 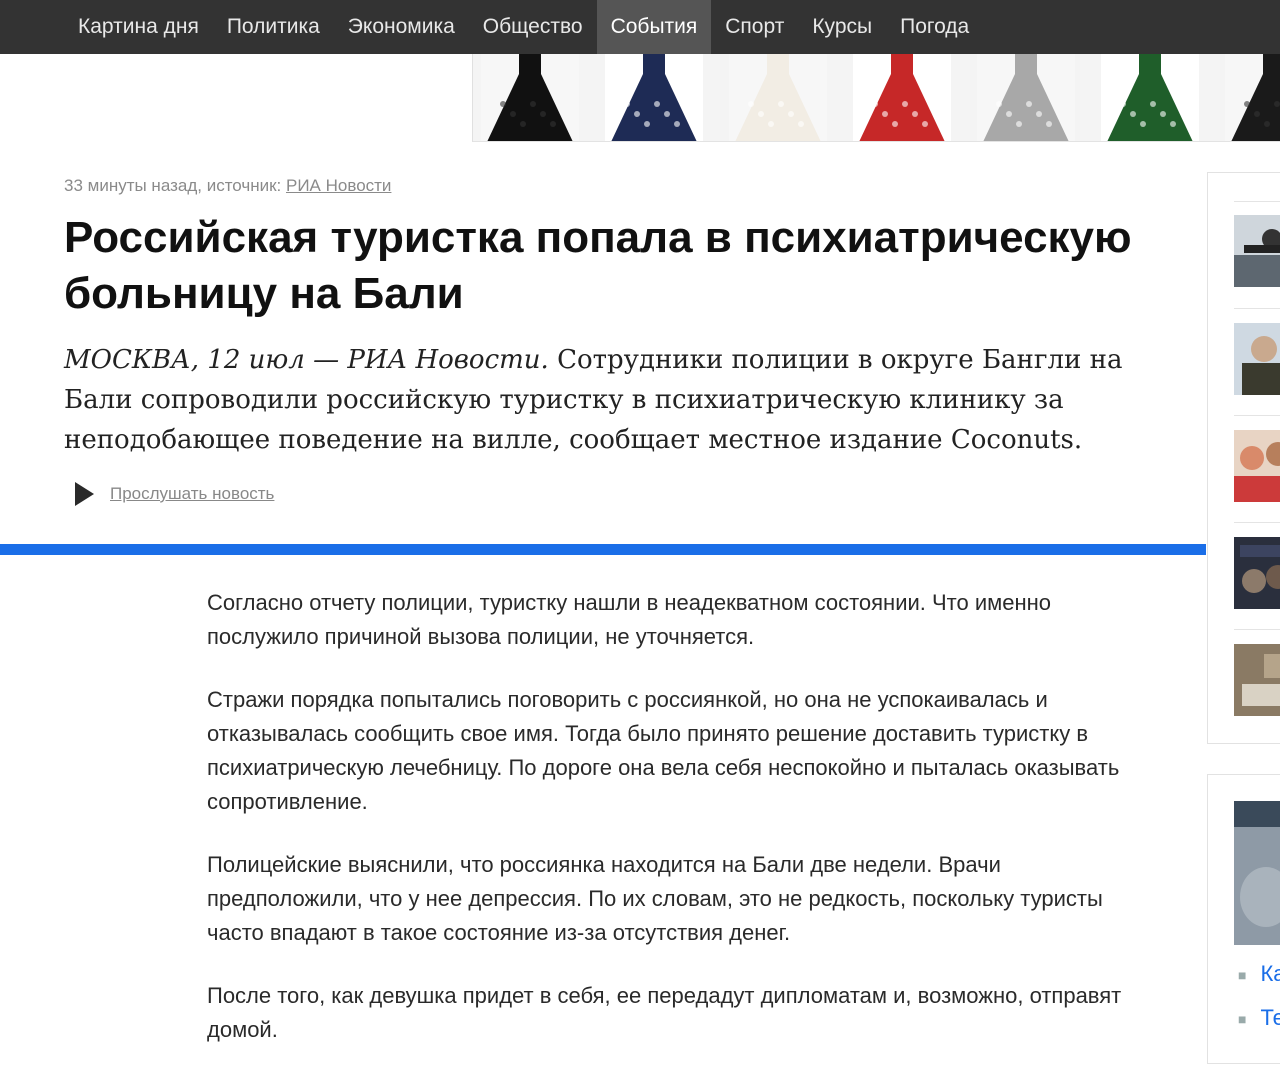 What do you see at coordinates (1270, 973) in the screenshot?
I see `sidebar-link-text: Ка` at bounding box center [1270, 973].